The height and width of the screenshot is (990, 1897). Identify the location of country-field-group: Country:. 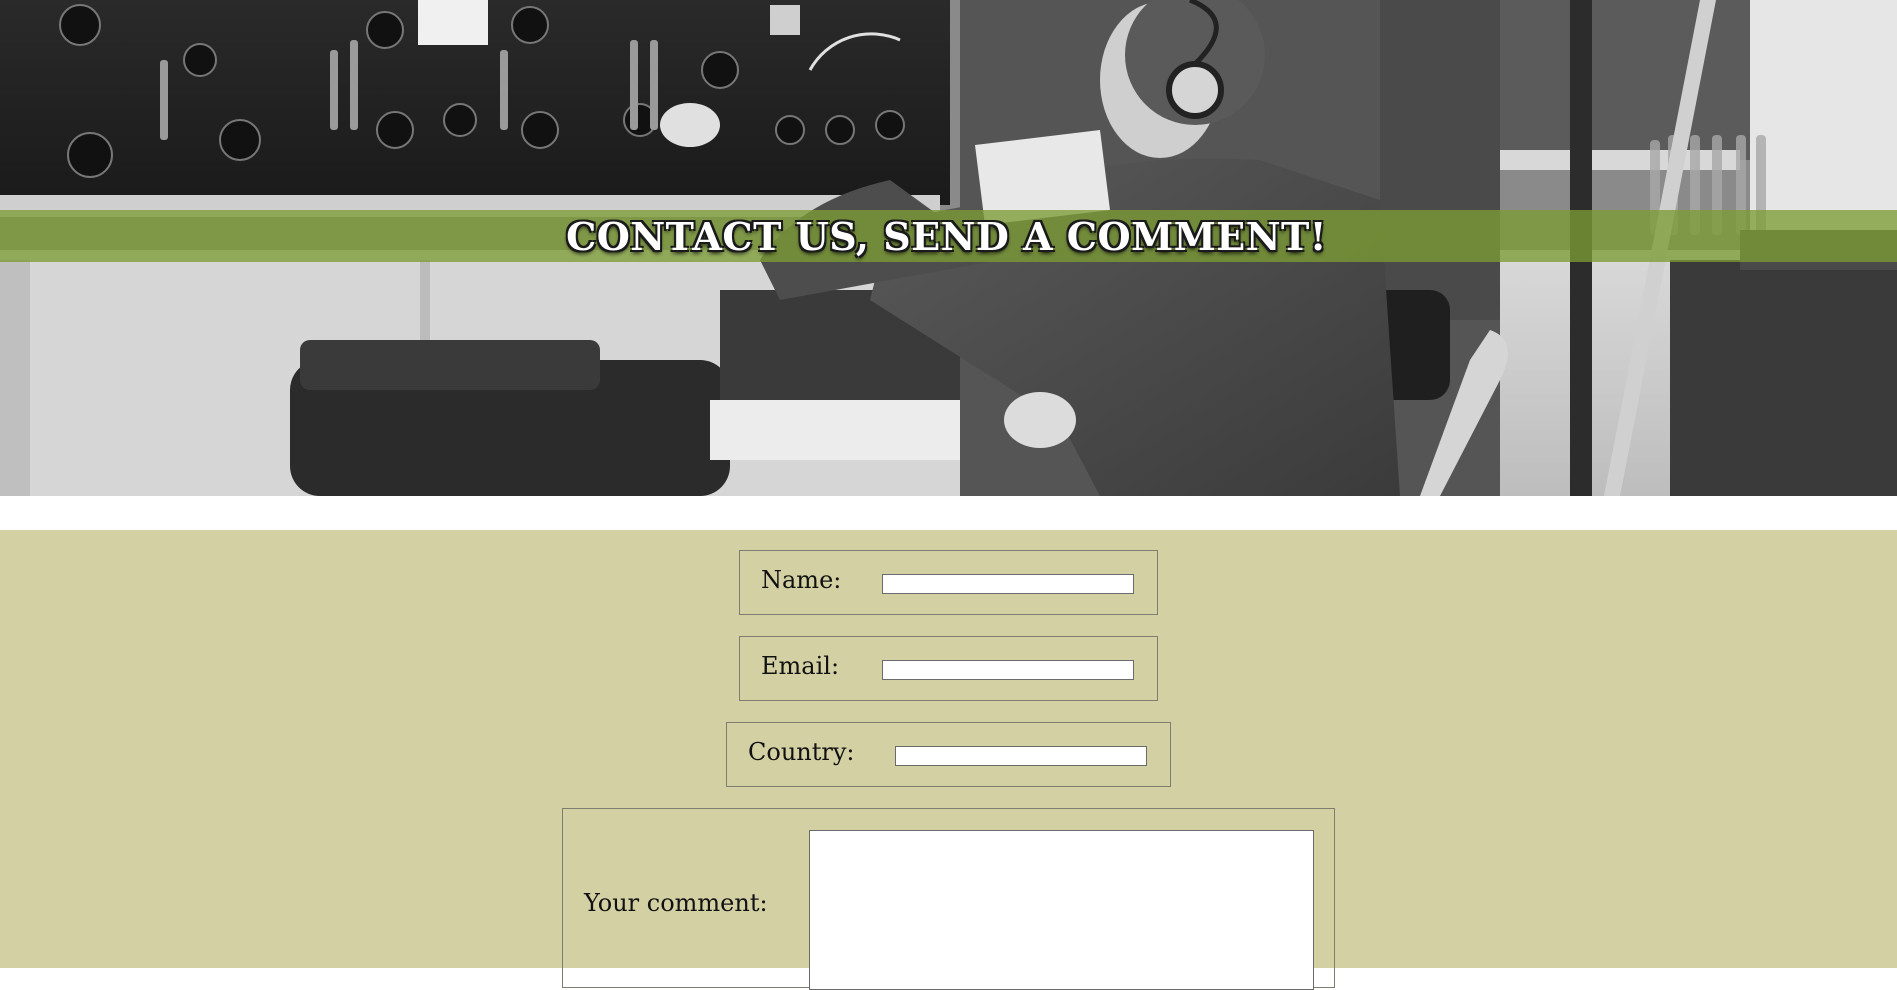
(948, 754).